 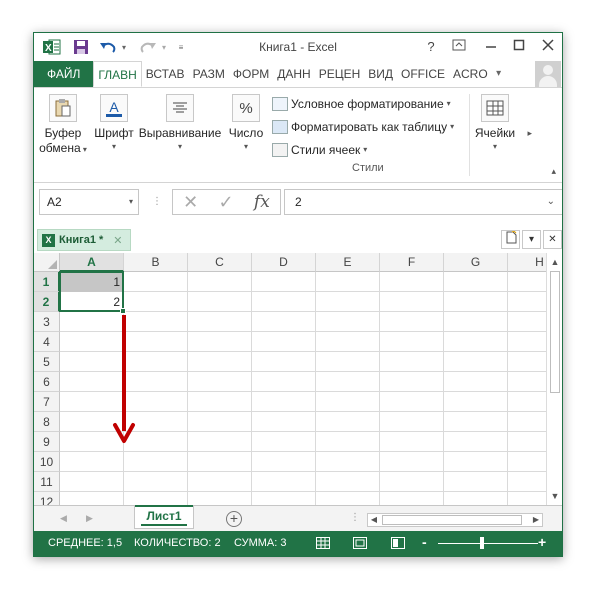 What do you see at coordinates (368, 168) in the screenshot?
I see `styles-group-caption: Стили` at bounding box center [368, 168].